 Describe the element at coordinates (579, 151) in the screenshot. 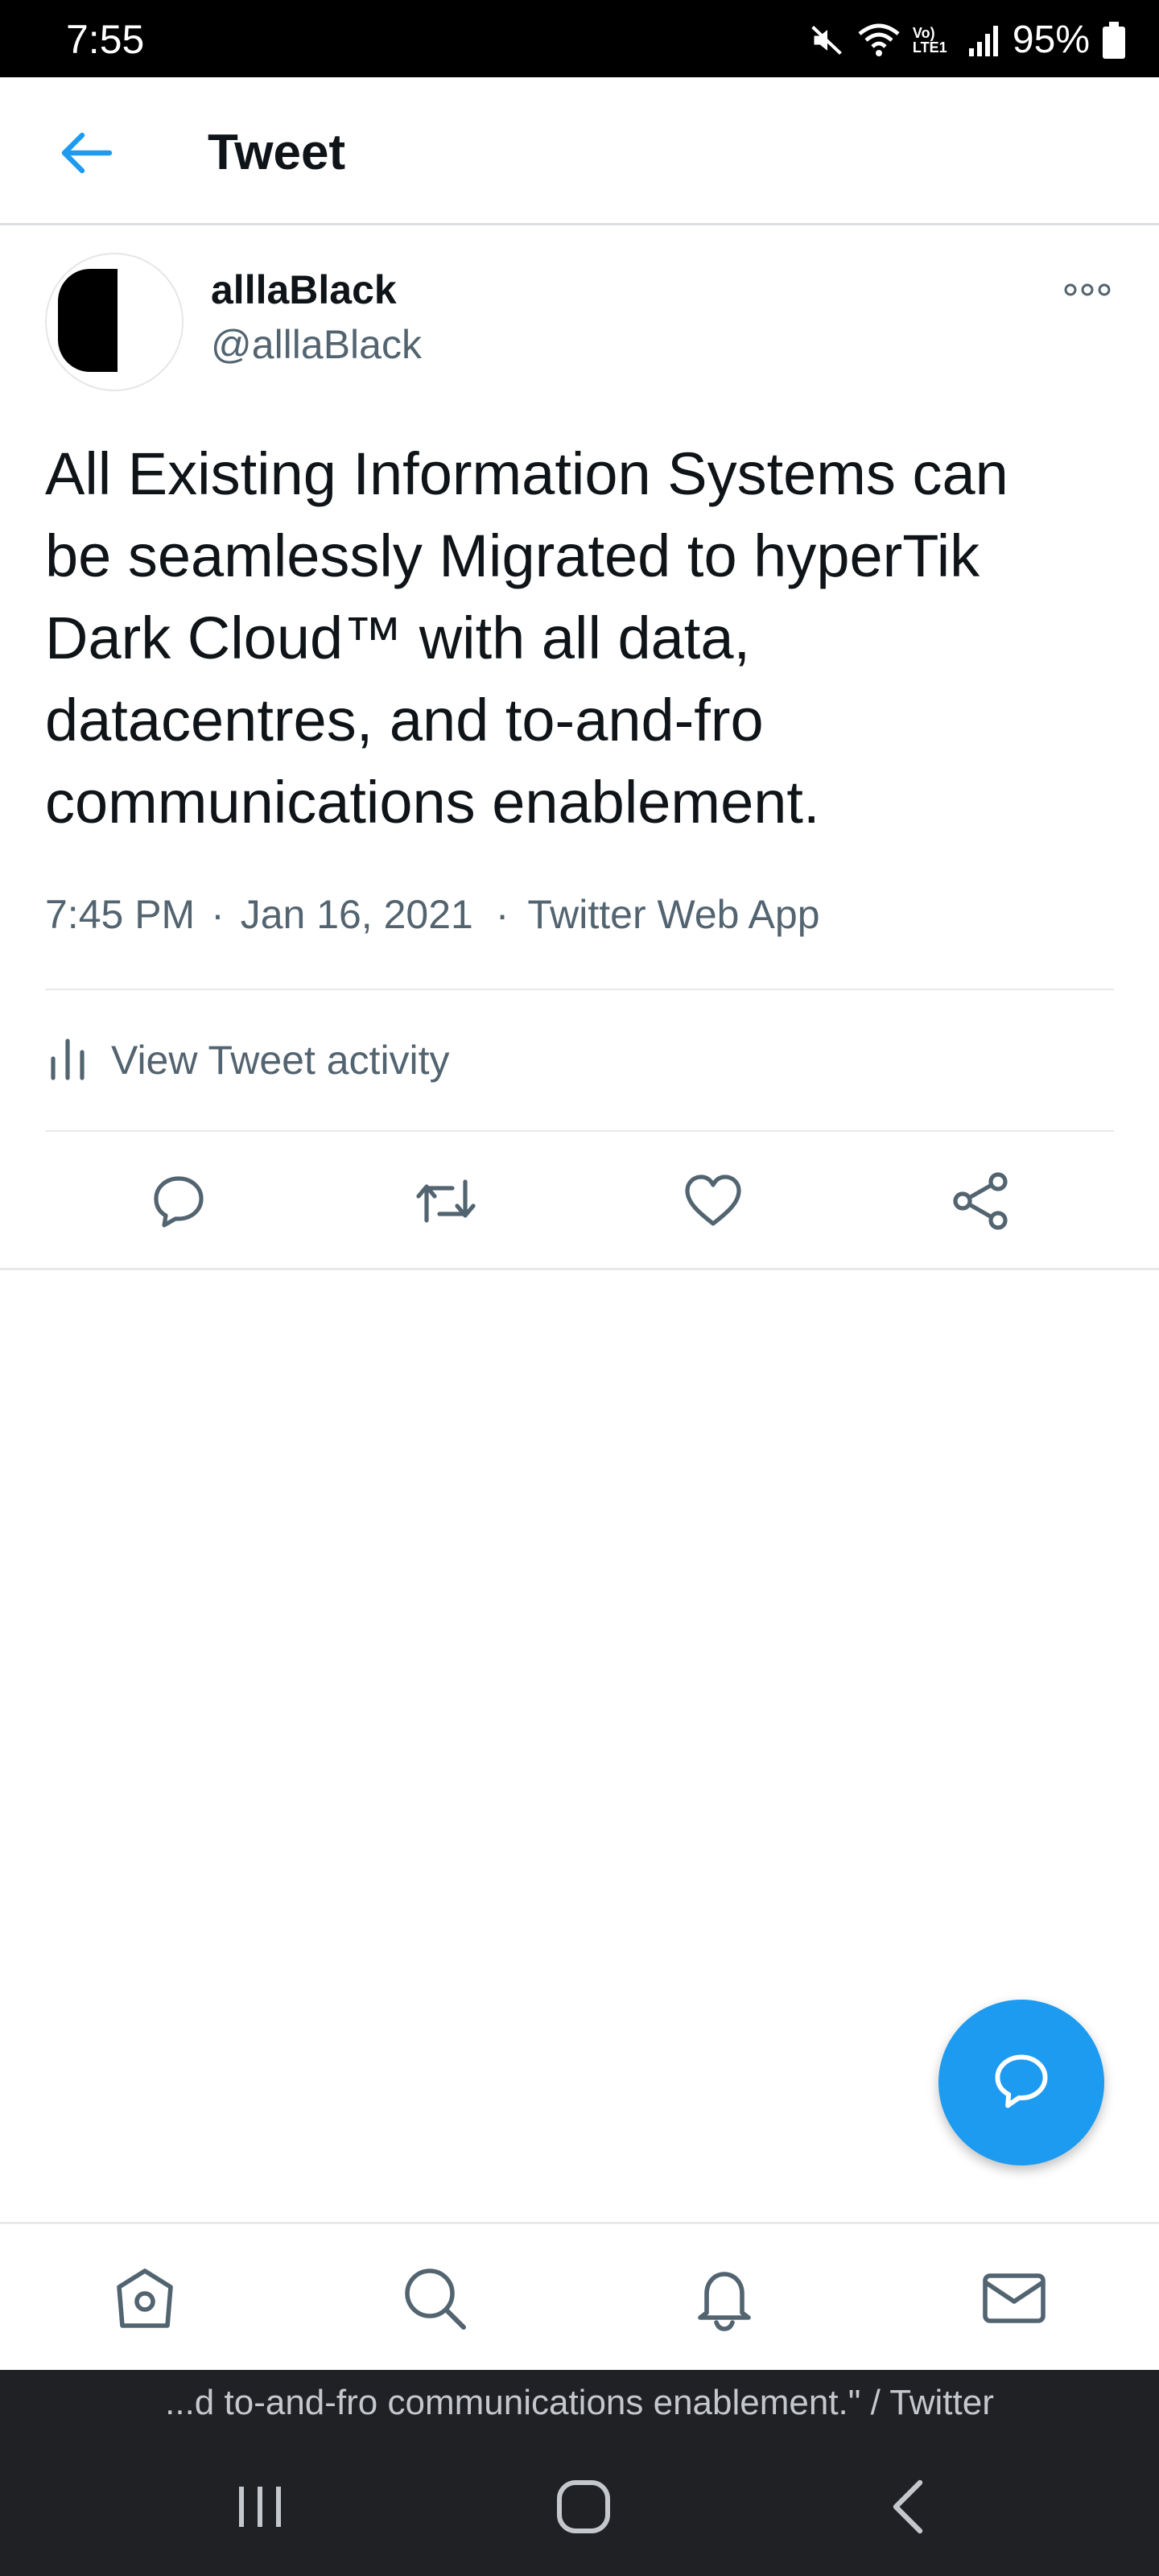

I see `top-app-bar: Tweet` at that location.